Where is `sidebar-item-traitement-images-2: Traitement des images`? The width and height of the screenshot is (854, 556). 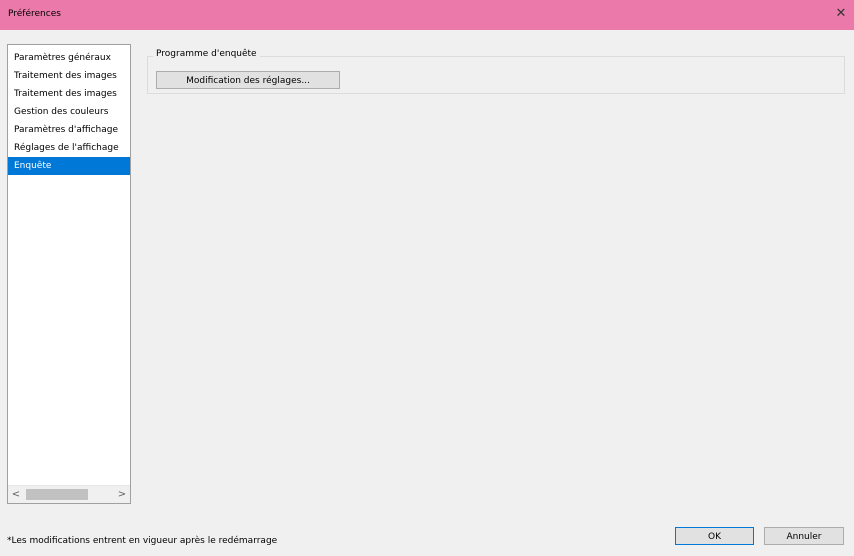
sidebar-item-traitement-images-2: Traitement des images is located at coordinates (69, 94).